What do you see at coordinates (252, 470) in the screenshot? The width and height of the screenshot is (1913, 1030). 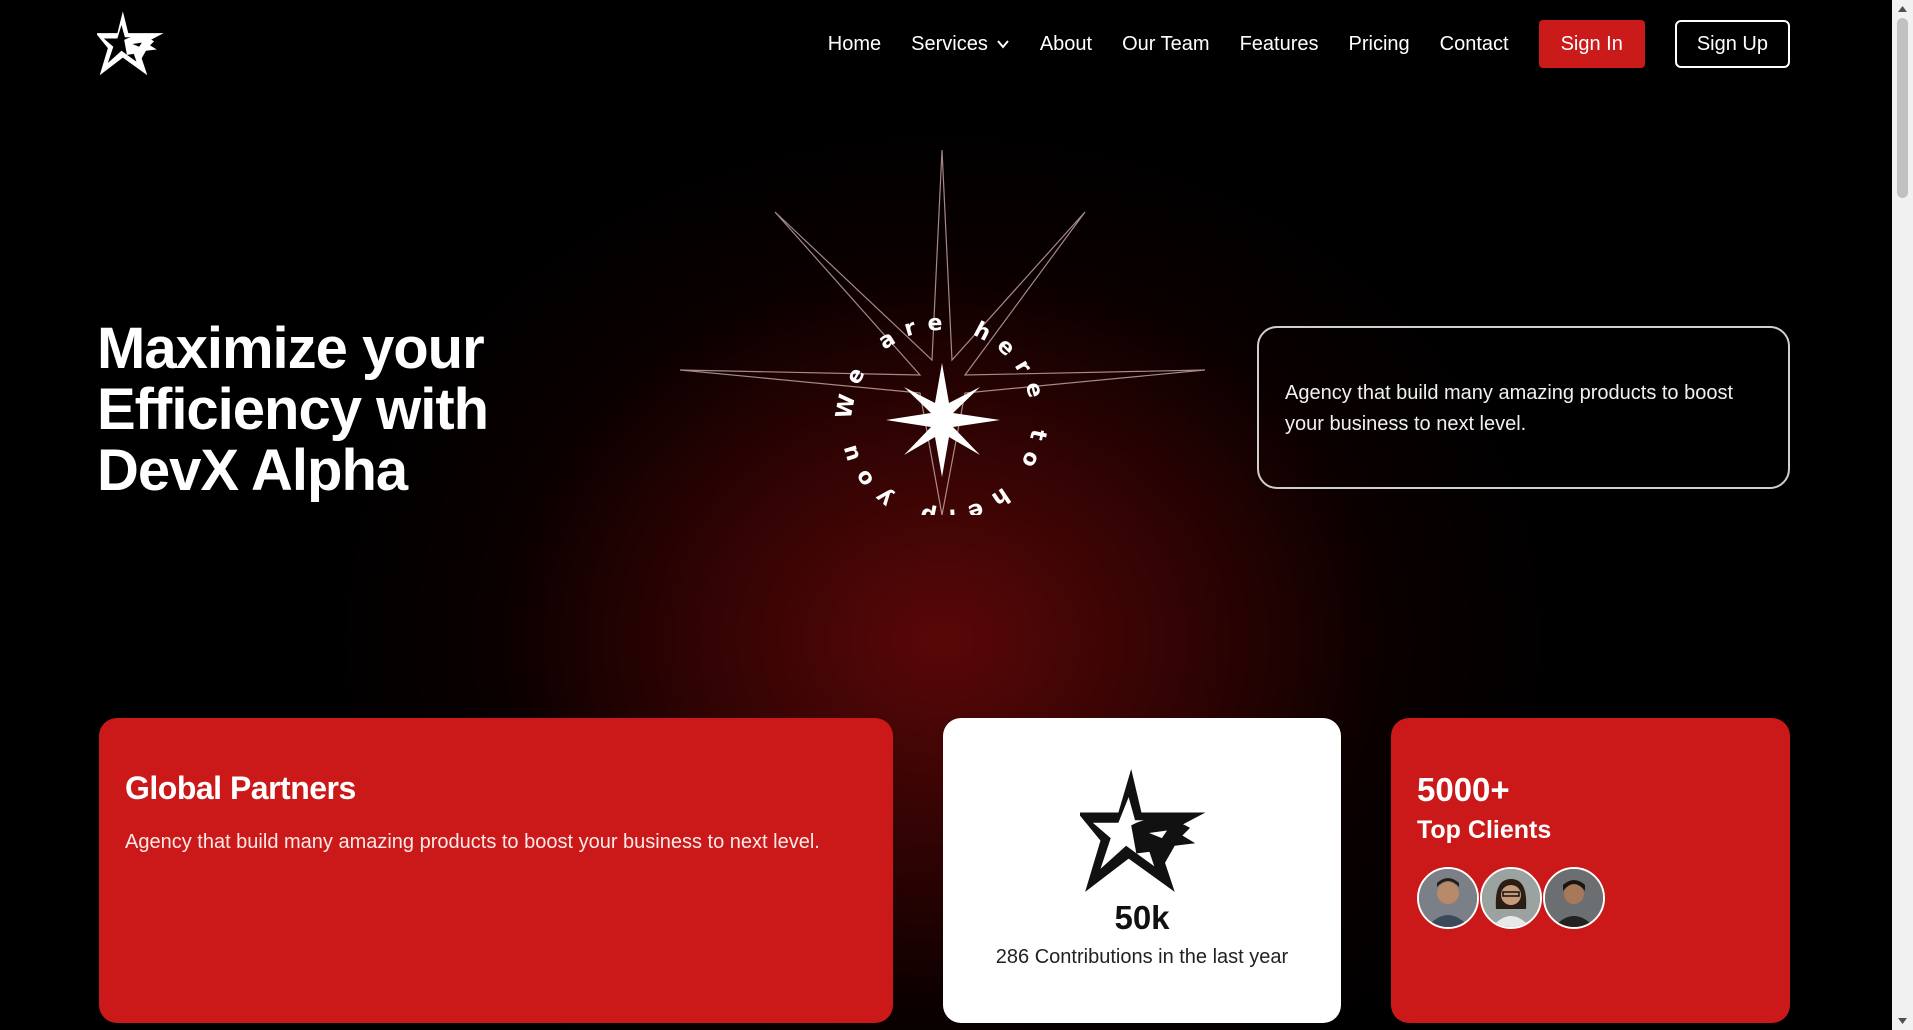 I see `hero-title-line-3: DevX Alpha` at bounding box center [252, 470].